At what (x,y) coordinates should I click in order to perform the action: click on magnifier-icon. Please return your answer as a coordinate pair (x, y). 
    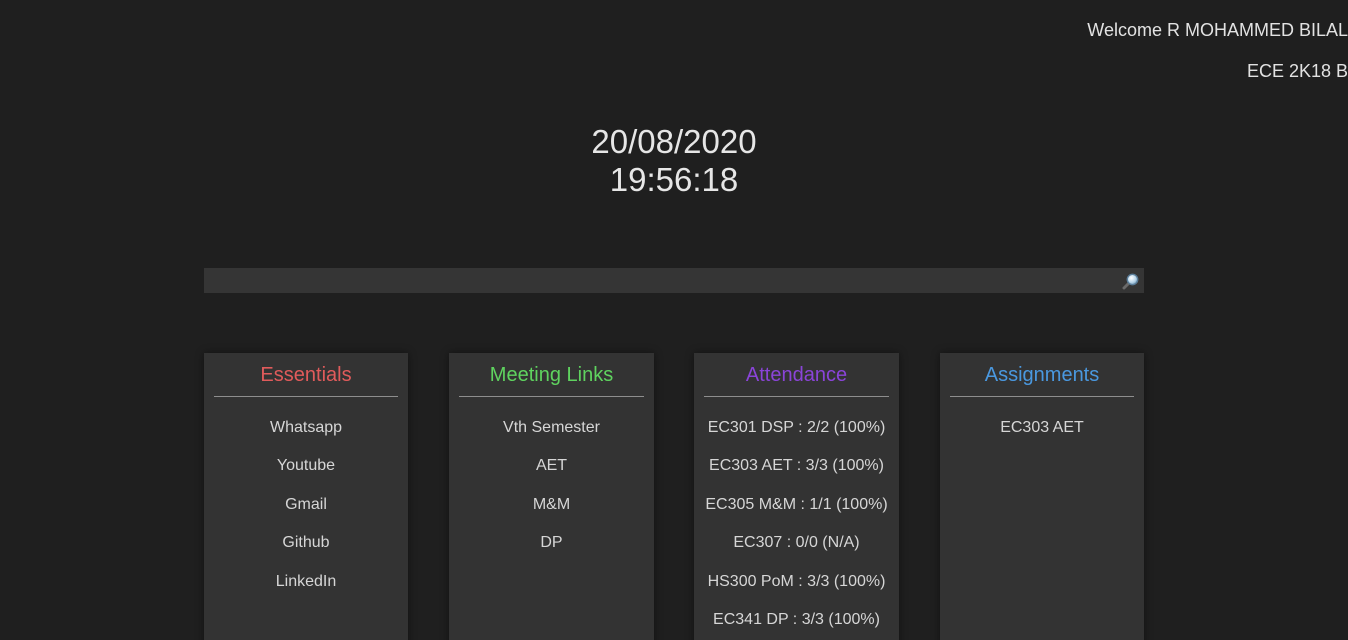
    Looking at the image, I should click on (1131, 281).